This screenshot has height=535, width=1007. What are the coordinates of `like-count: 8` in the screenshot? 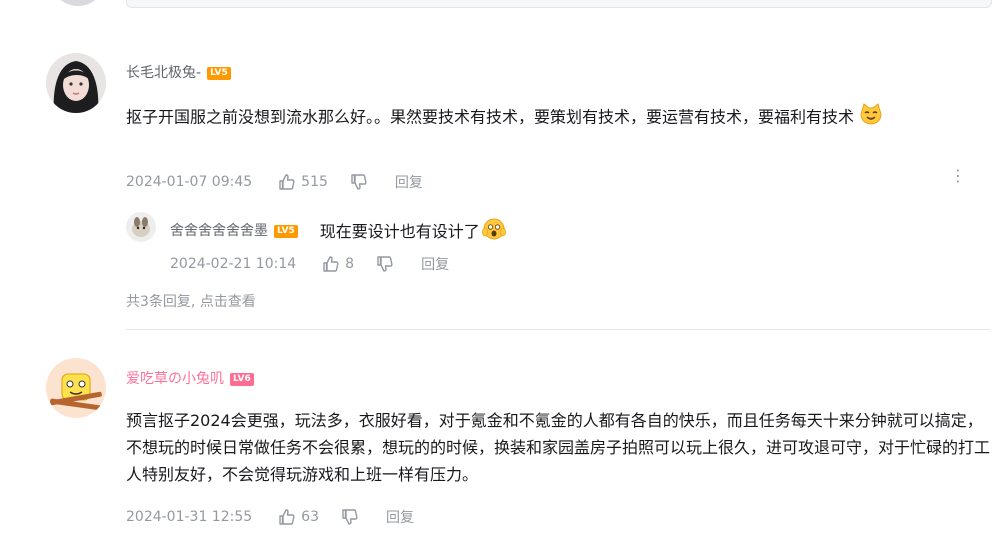 It's located at (350, 264).